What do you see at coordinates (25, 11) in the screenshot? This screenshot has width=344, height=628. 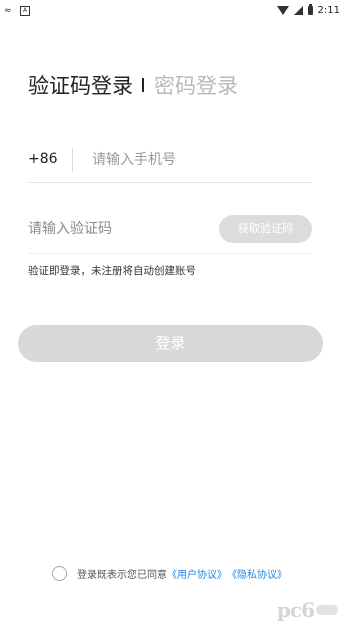 I see `a-icon: A` at bounding box center [25, 11].